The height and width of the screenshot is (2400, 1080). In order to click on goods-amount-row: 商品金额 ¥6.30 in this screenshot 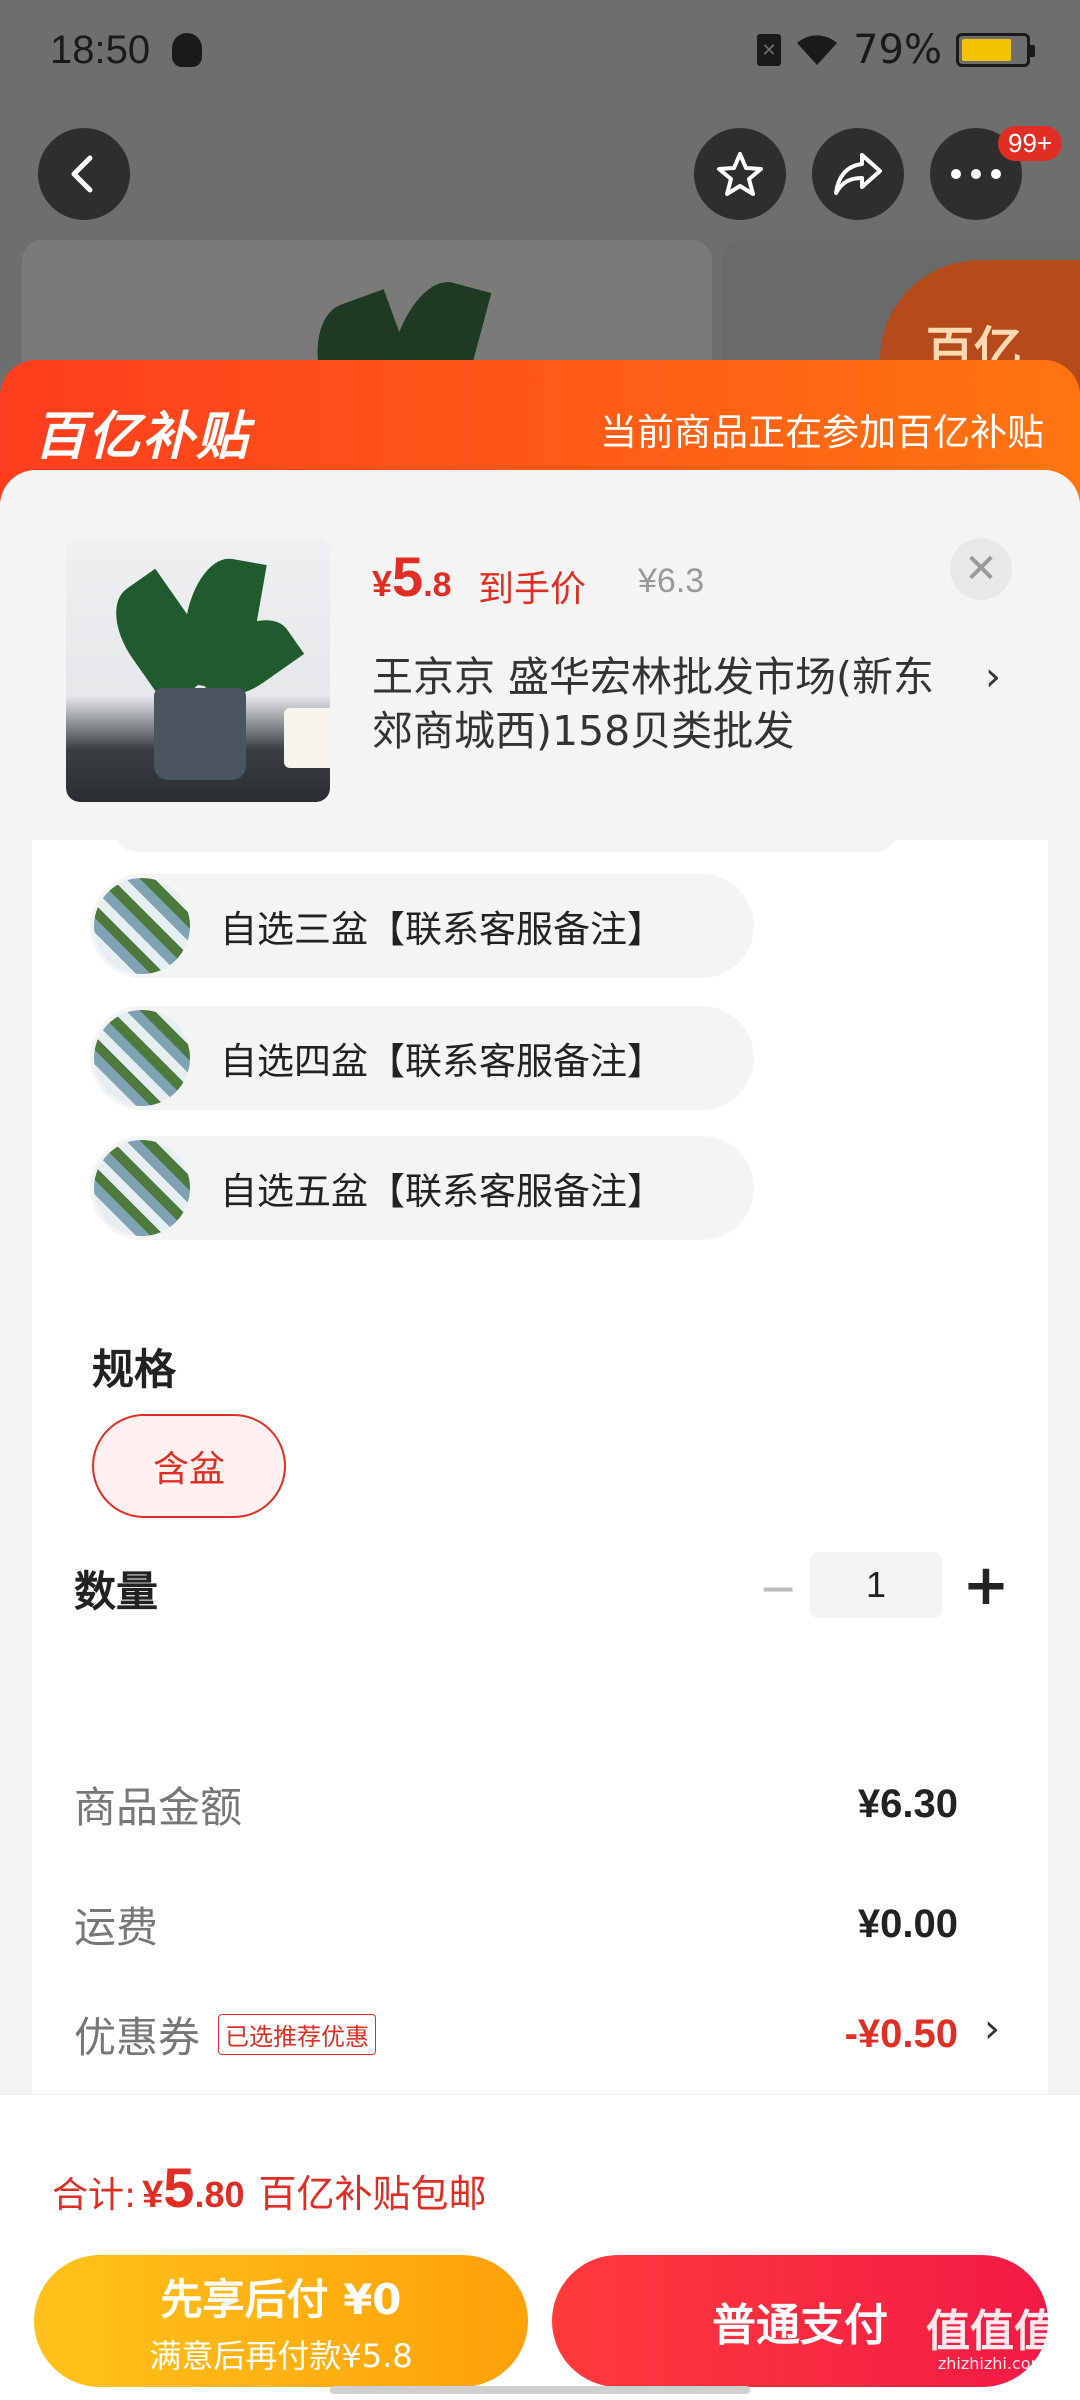, I will do `click(516, 1804)`.